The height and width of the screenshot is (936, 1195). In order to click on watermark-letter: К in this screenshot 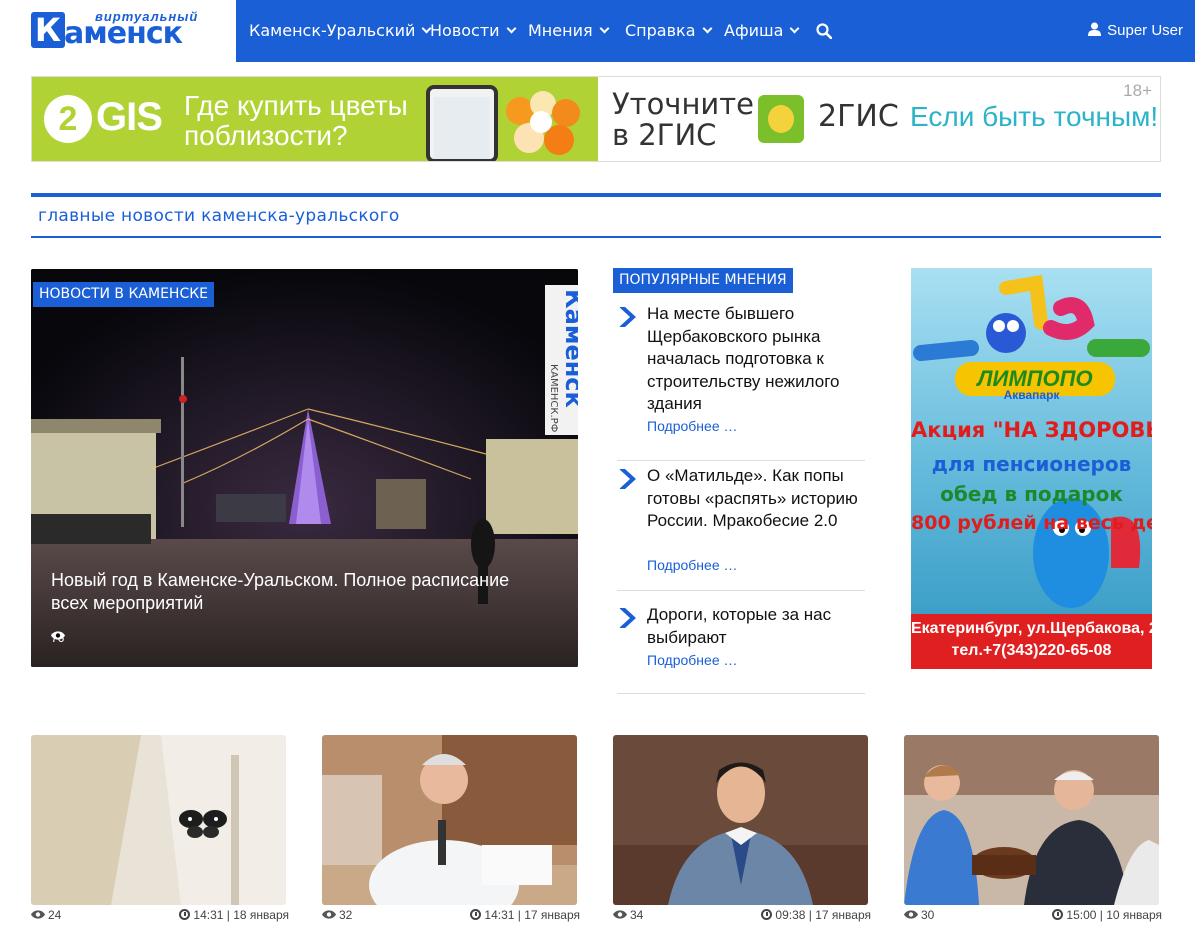, I will do `click(569, 299)`.